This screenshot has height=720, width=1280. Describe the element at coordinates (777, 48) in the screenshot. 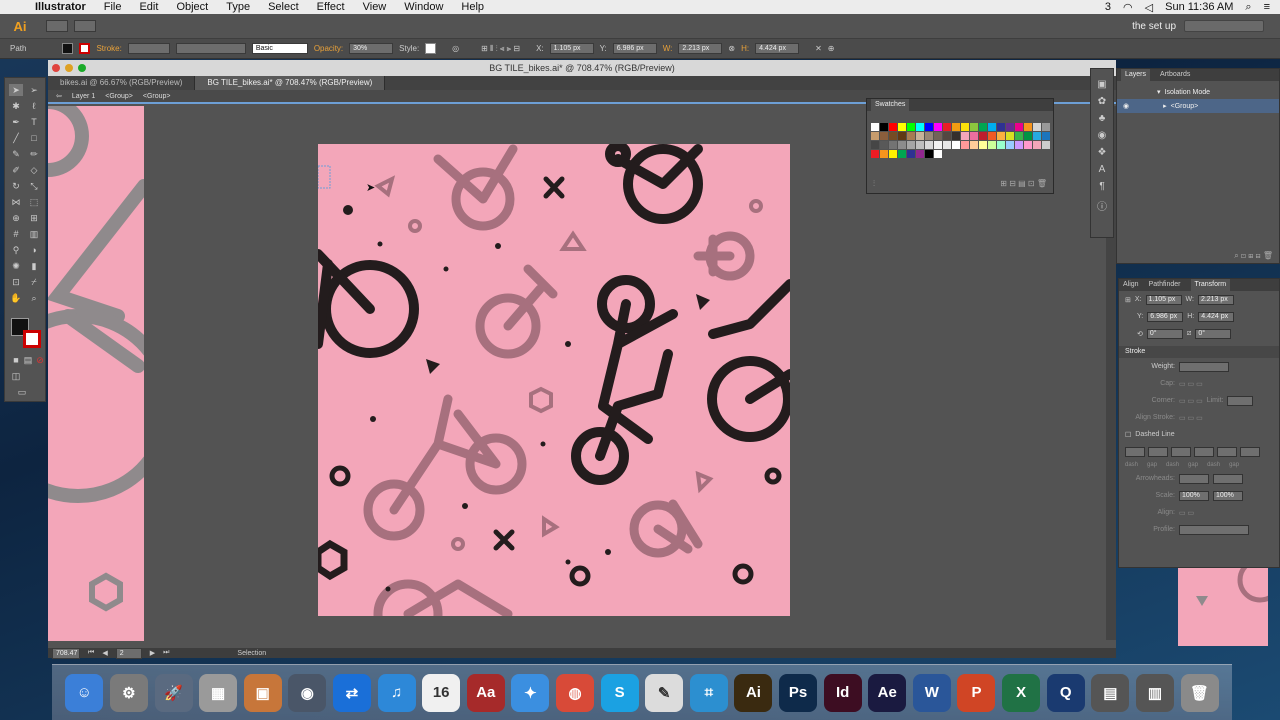

I see `h-field: 4.424 px` at that location.